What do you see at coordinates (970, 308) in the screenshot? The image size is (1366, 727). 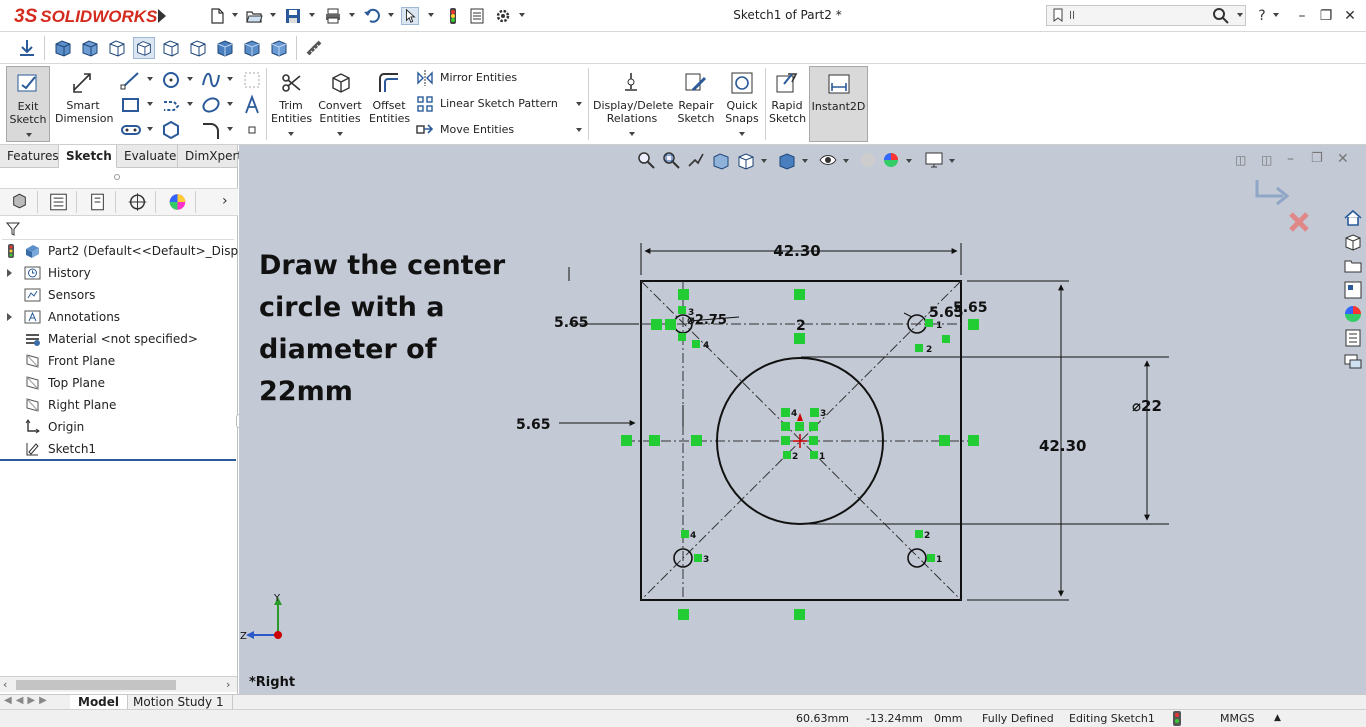 I see `dimension-offset-right-top-2: 5.65` at bounding box center [970, 308].